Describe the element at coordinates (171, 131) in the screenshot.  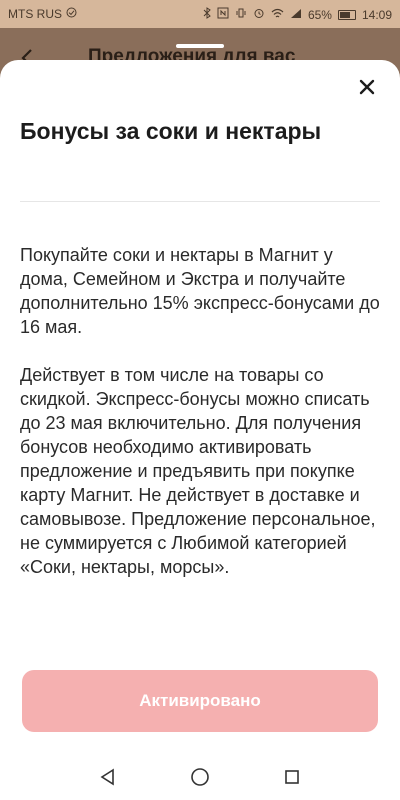
I see `sheet-title: Бонусы за соки и нектары` at that location.